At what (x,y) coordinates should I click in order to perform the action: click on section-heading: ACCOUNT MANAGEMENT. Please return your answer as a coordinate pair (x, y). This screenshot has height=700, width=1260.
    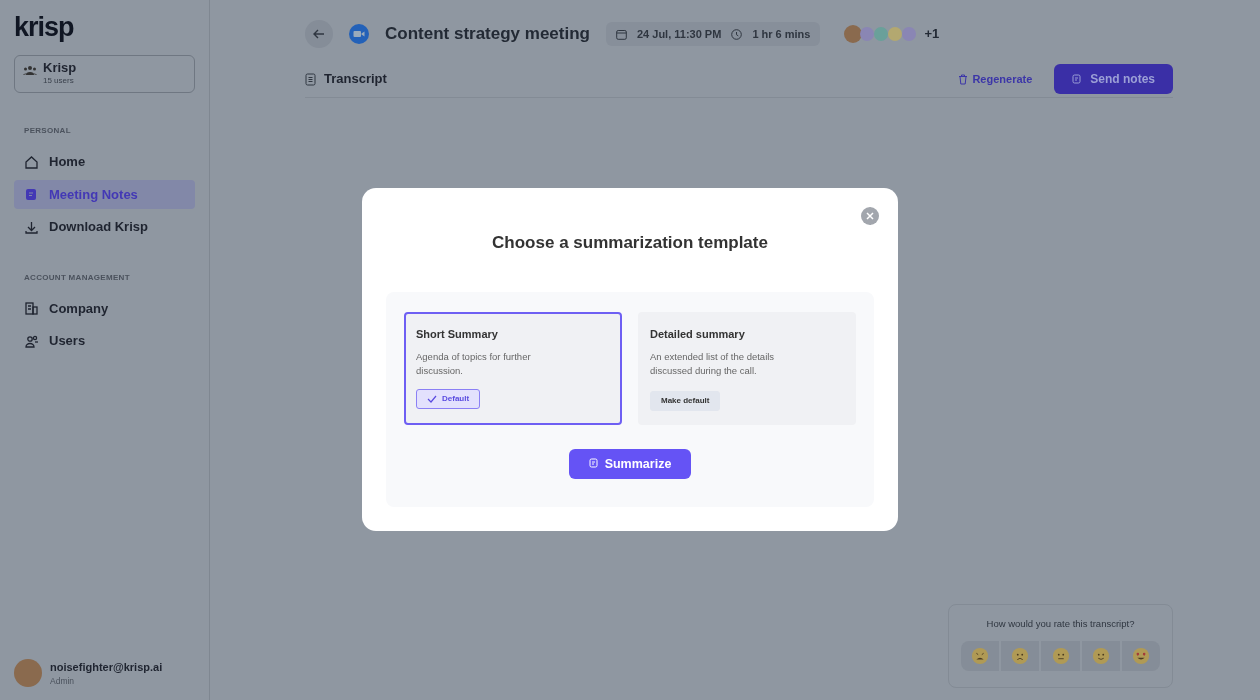
    Looking at the image, I should click on (77, 277).